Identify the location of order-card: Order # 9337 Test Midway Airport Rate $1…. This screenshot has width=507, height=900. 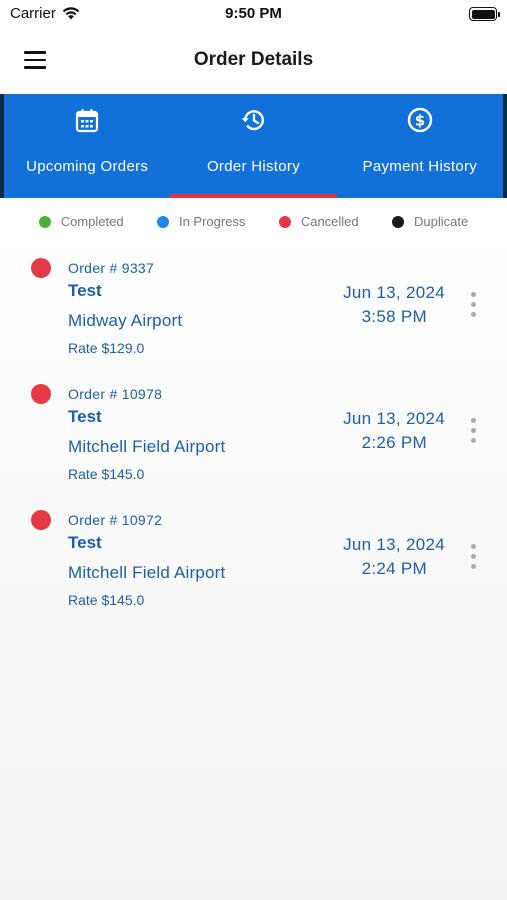
(253, 315).